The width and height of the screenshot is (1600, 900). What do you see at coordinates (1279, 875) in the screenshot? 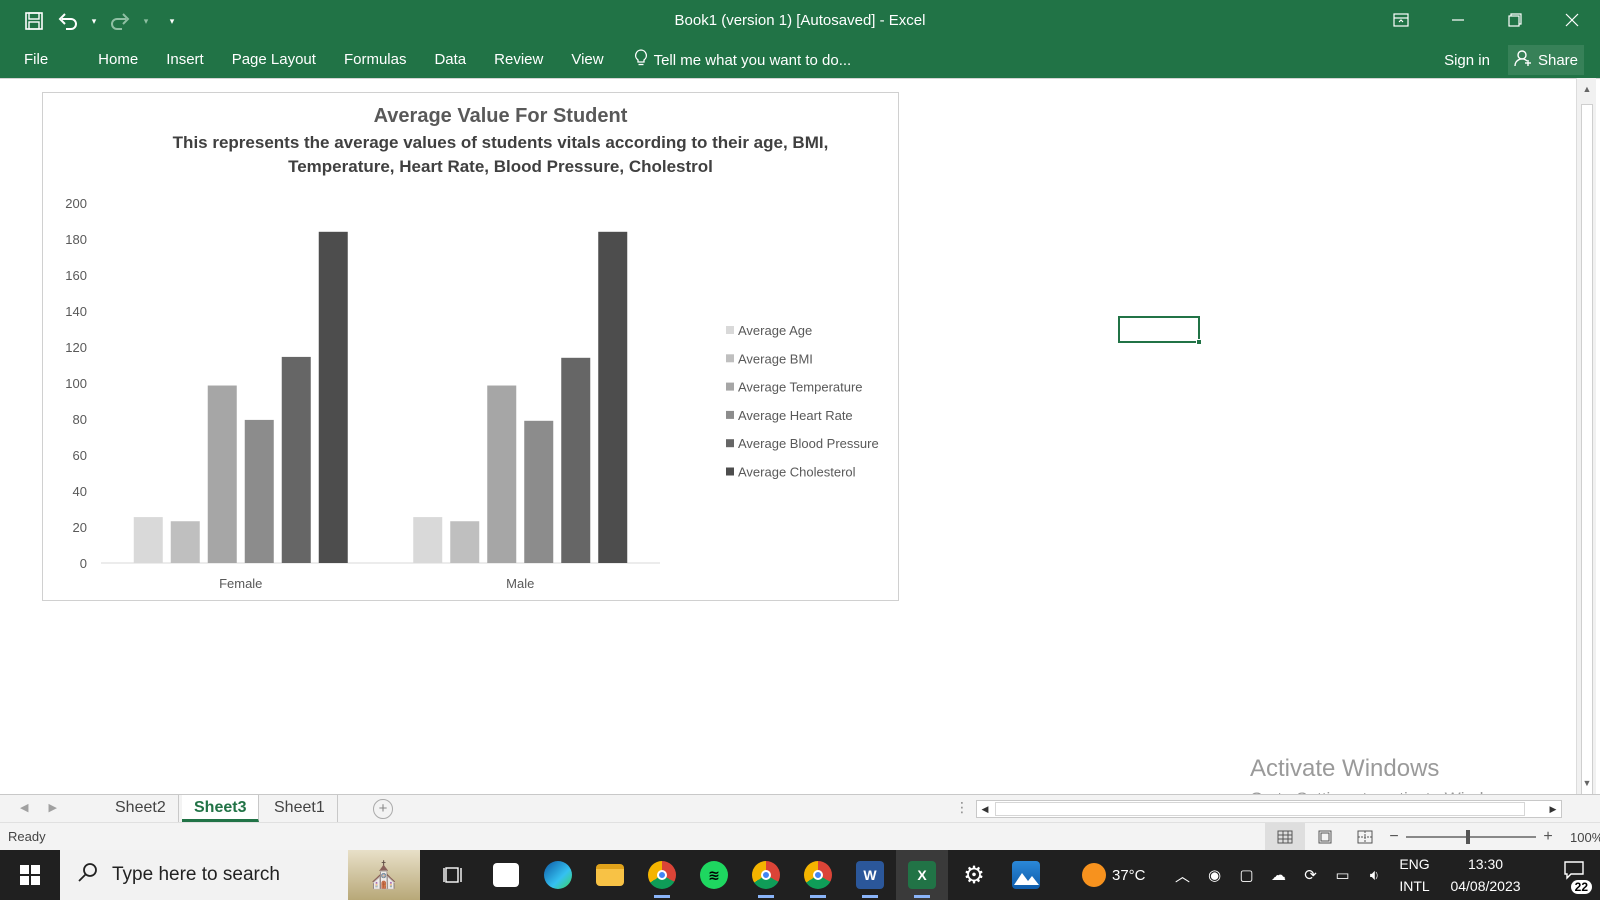
I see `onedrive-icon: ☁` at bounding box center [1279, 875].